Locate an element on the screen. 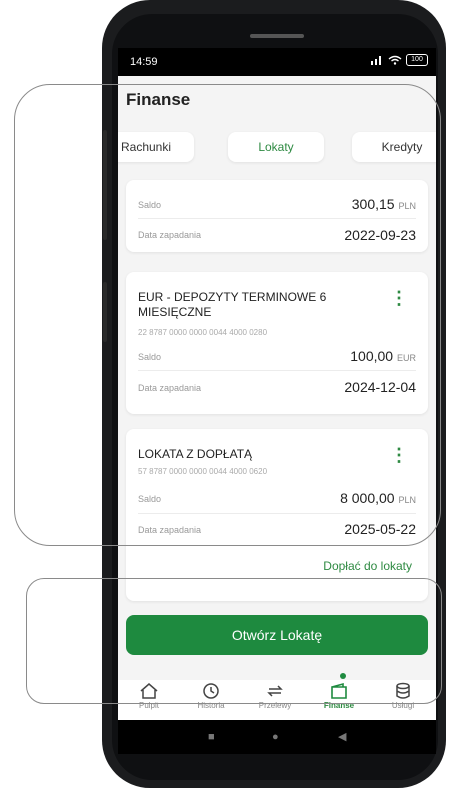  account-number: 22 8787 0000 0000 0044 4000 0280 is located at coordinates (203, 332).